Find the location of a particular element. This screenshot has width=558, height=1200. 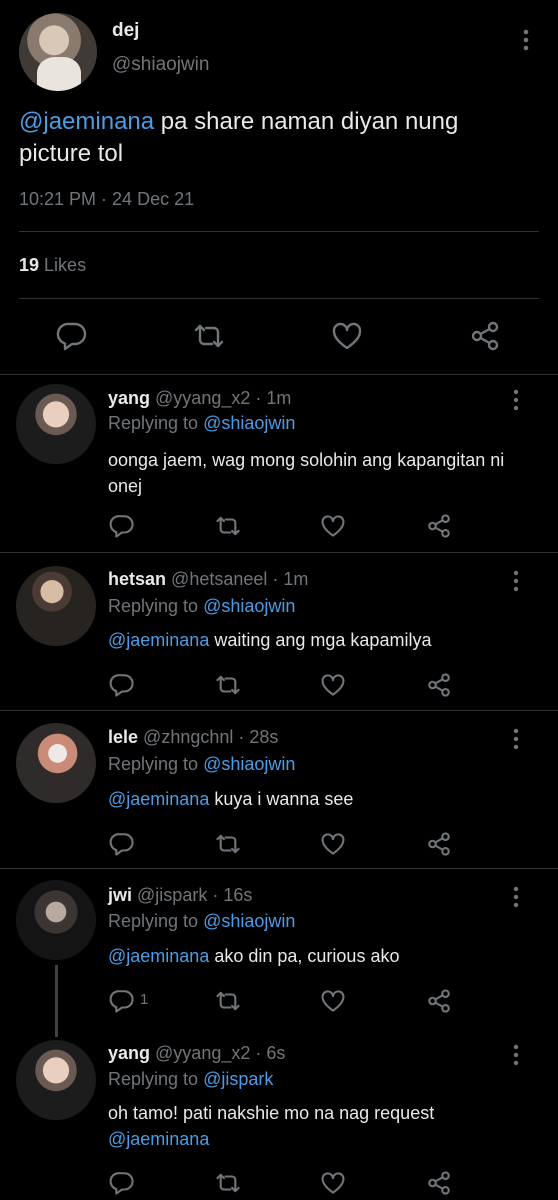

reply-text: @jaeminana ako din pa, curious ako is located at coordinates (318, 956).